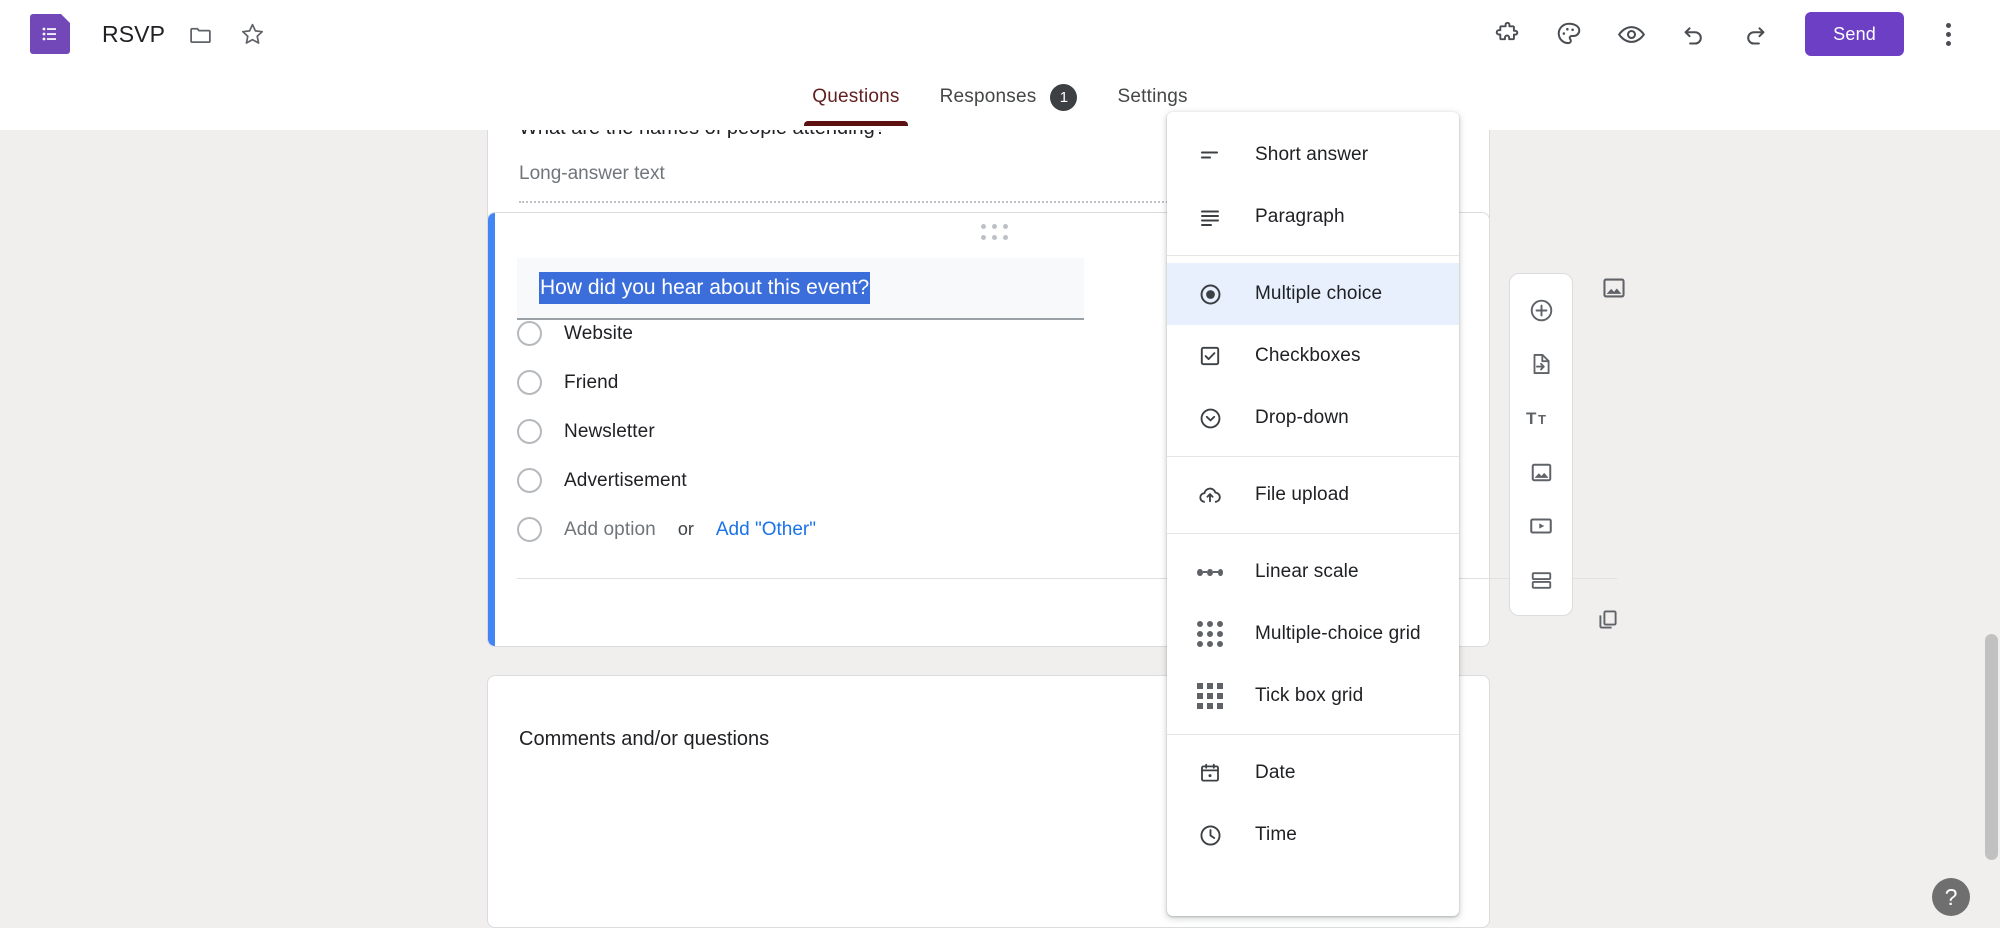  Describe the element at coordinates (1275, 772) in the screenshot. I see `menu-item-label: Date` at that location.